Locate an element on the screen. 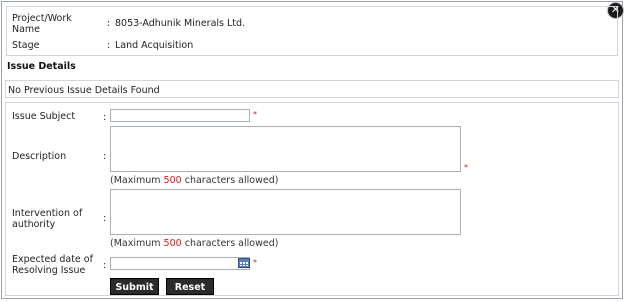  description-hint: (Maximum 500 characters allowed) is located at coordinates (194, 180).